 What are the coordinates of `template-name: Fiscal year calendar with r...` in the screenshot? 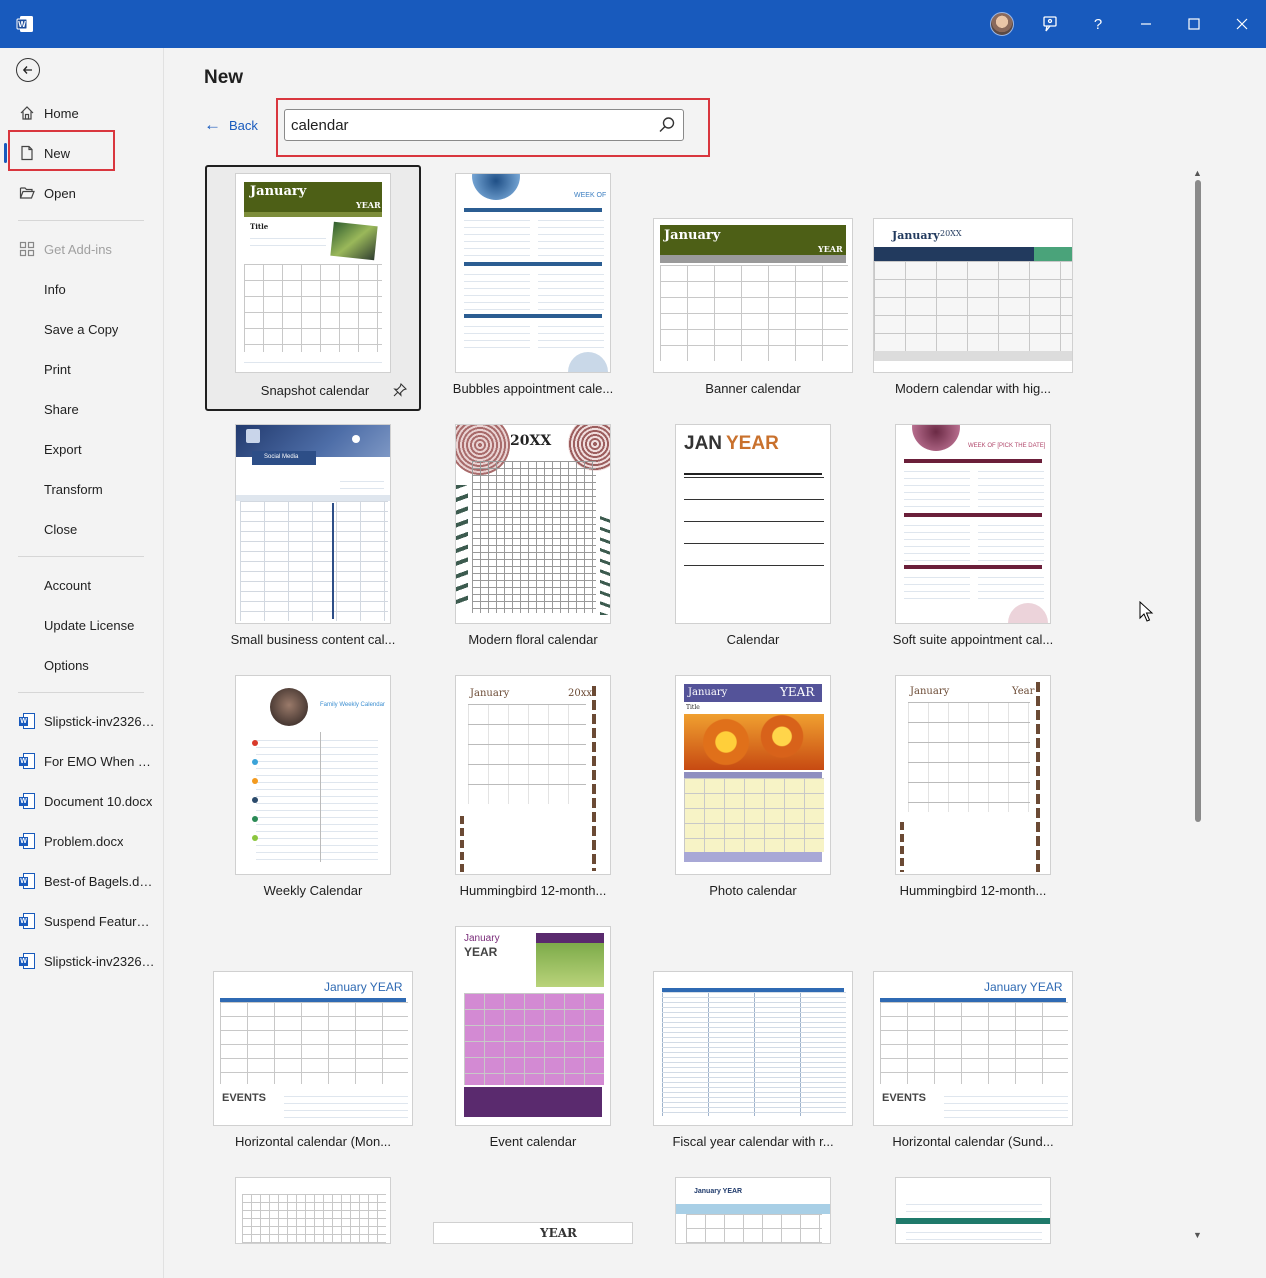 It's located at (753, 1141).